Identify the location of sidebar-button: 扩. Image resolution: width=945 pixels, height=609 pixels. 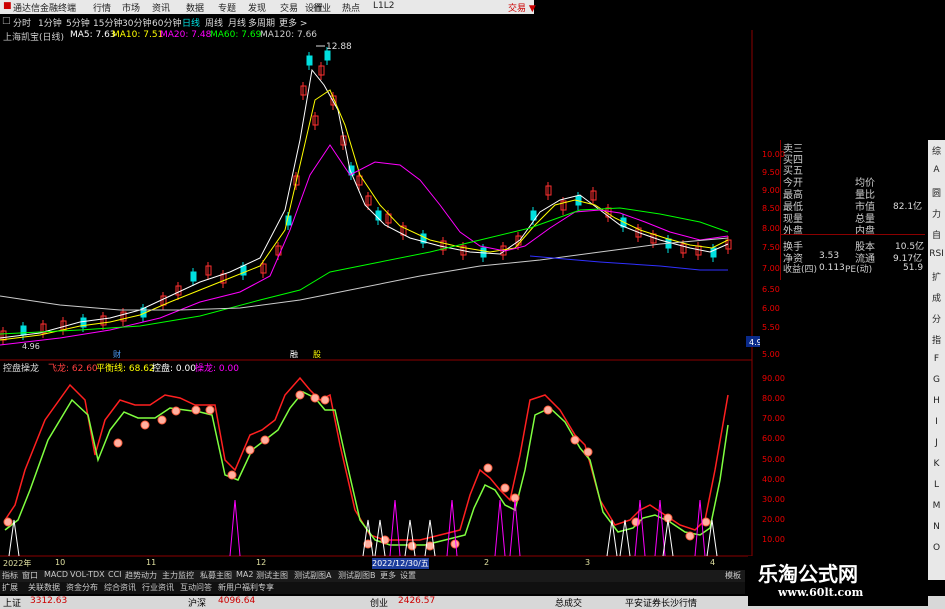
(936, 276).